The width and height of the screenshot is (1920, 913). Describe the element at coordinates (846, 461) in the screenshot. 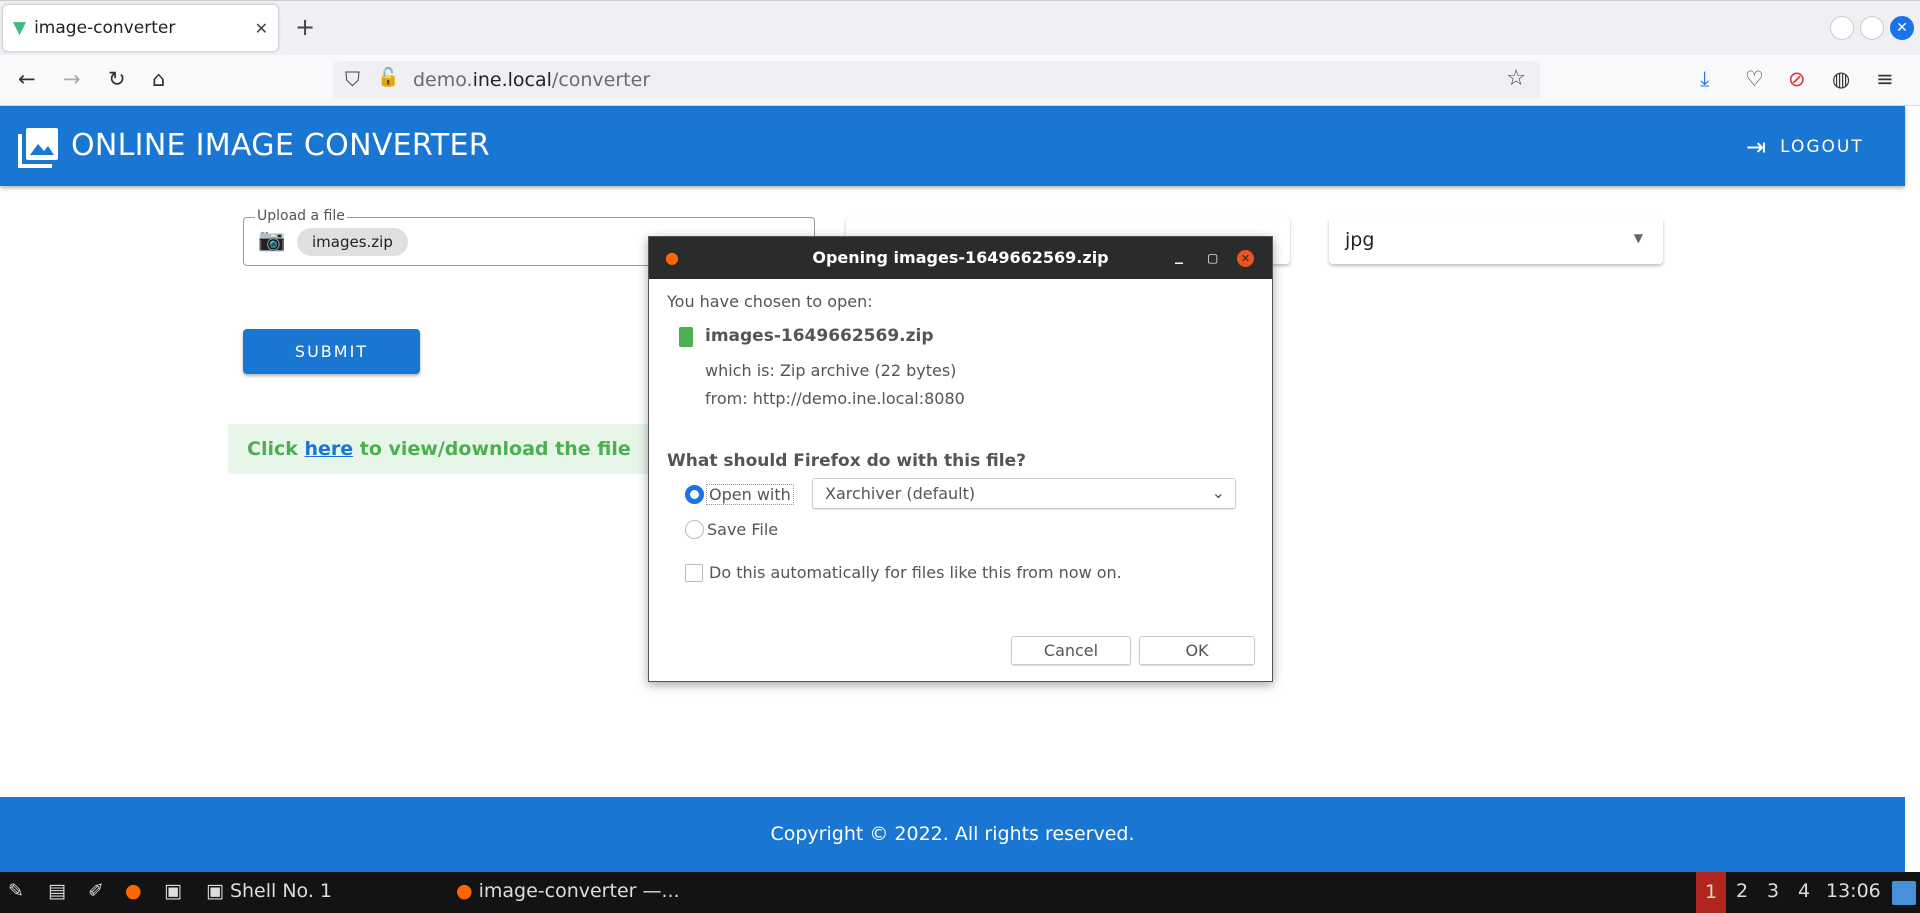

I see `dialog-question: What should Firefox do with this file?` at that location.